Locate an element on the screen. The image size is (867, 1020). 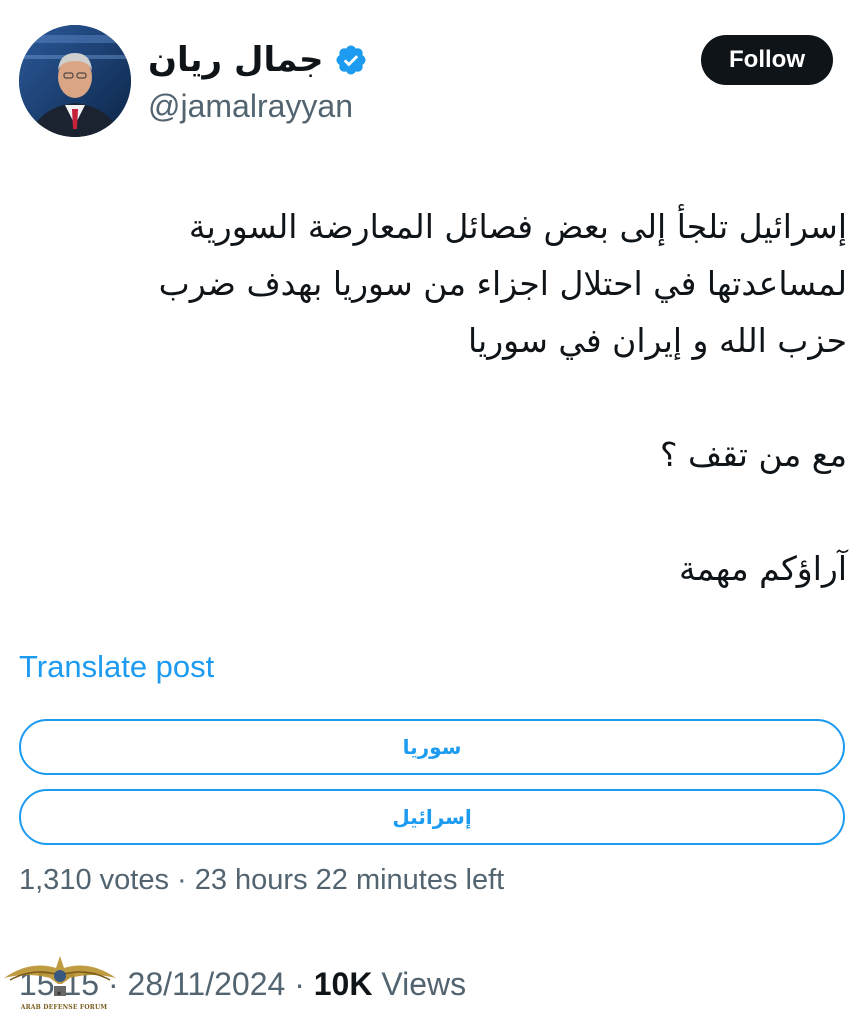
post-date: 28/11/2024 is located at coordinates (207, 984).